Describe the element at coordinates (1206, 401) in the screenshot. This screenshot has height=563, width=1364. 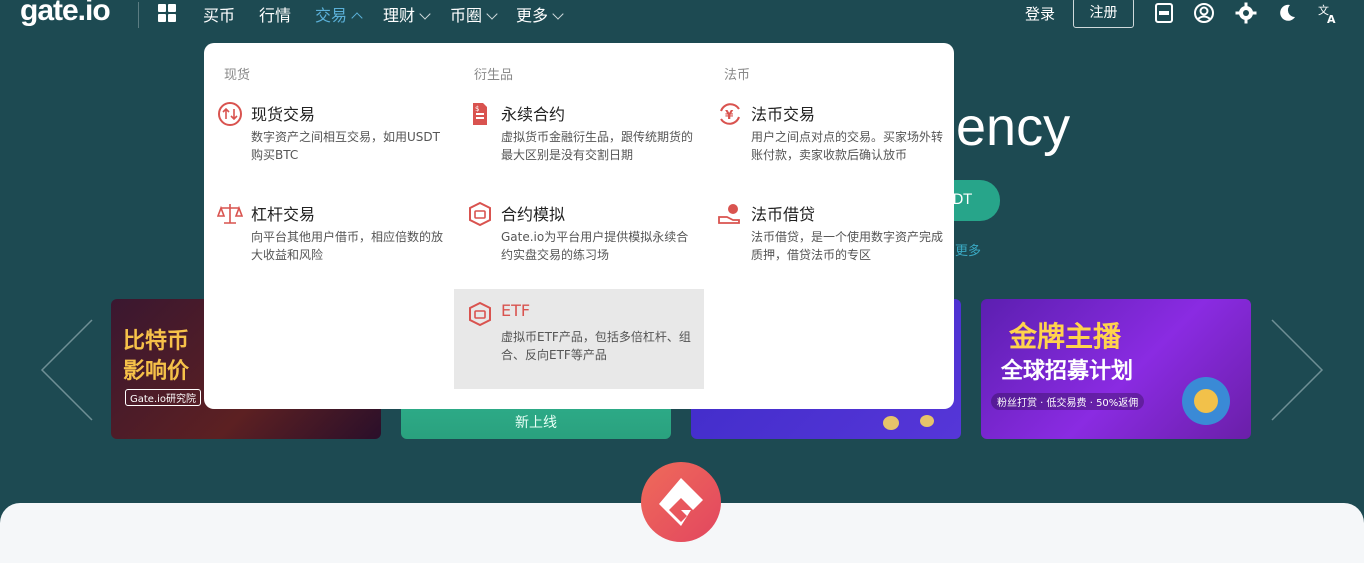
I see `coin-bag-illustration` at that location.